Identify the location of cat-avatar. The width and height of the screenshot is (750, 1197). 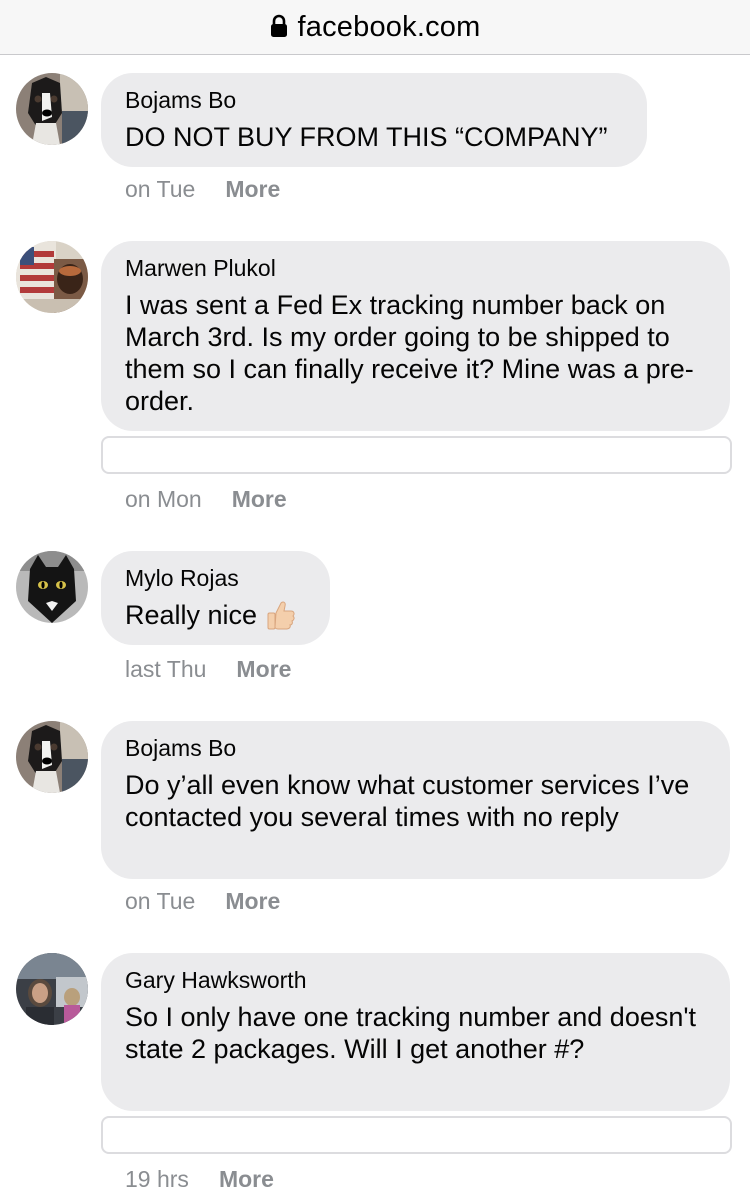
(52, 587).